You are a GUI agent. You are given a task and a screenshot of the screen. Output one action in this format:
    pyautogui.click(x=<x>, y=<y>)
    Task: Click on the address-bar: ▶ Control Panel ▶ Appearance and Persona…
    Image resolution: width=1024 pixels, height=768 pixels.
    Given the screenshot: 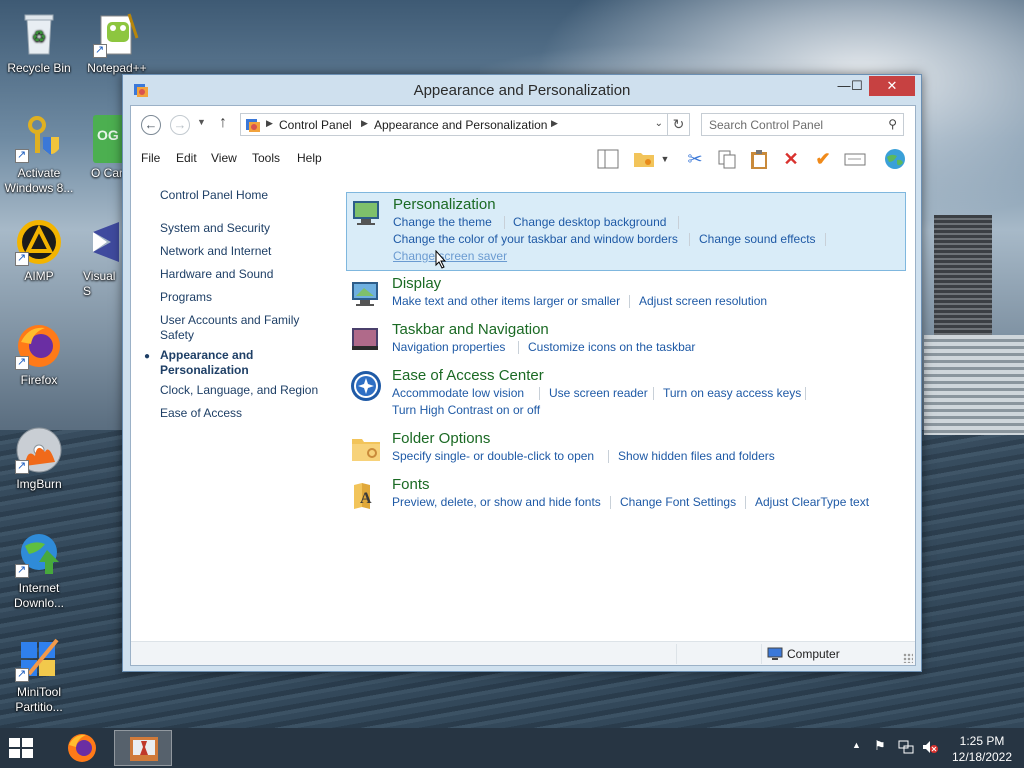 What is the action you would take?
    pyautogui.click(x=454, y=124)
    